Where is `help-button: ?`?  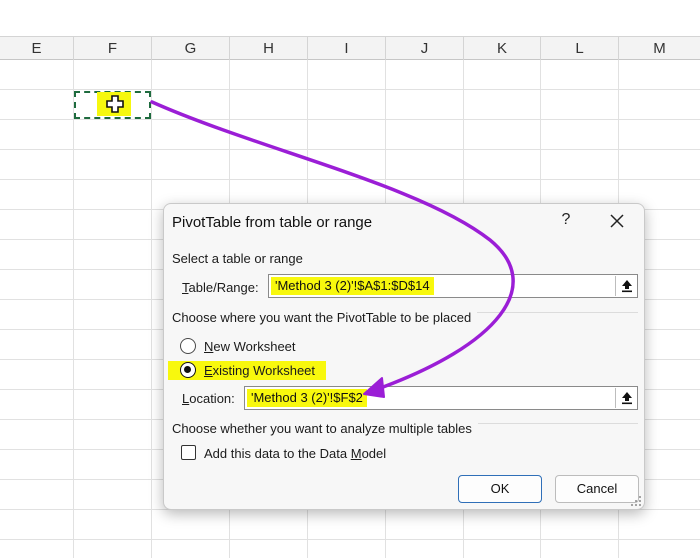 help-button: ? is located at coordinates (566, 220).